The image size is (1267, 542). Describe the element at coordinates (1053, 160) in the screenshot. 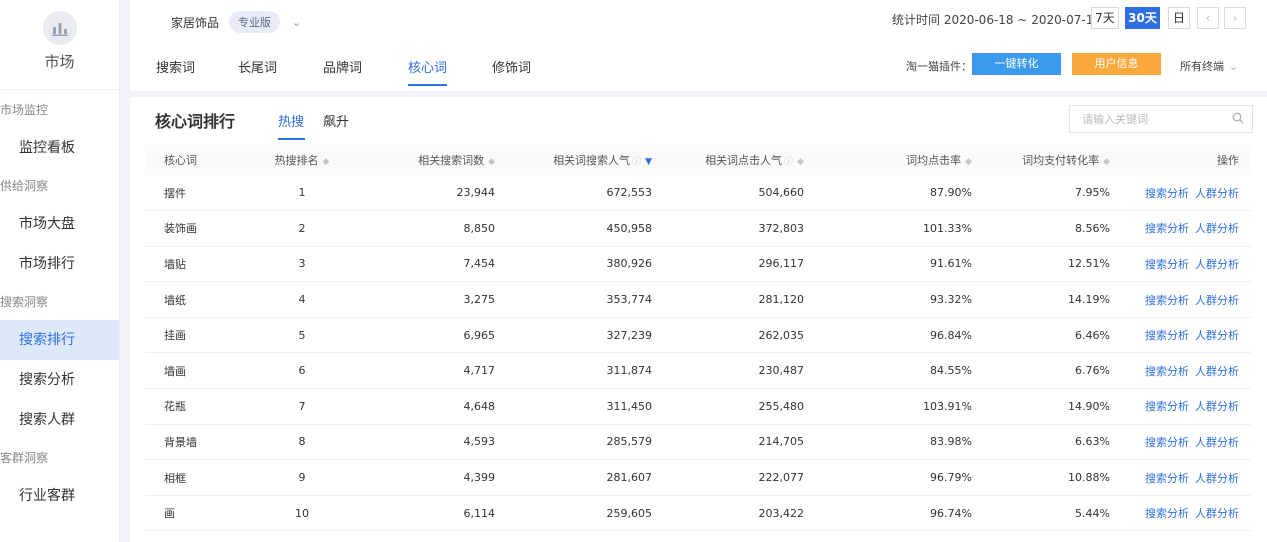

I see `col-conversion-rate: 词均支付转化率 ◆` at that location.